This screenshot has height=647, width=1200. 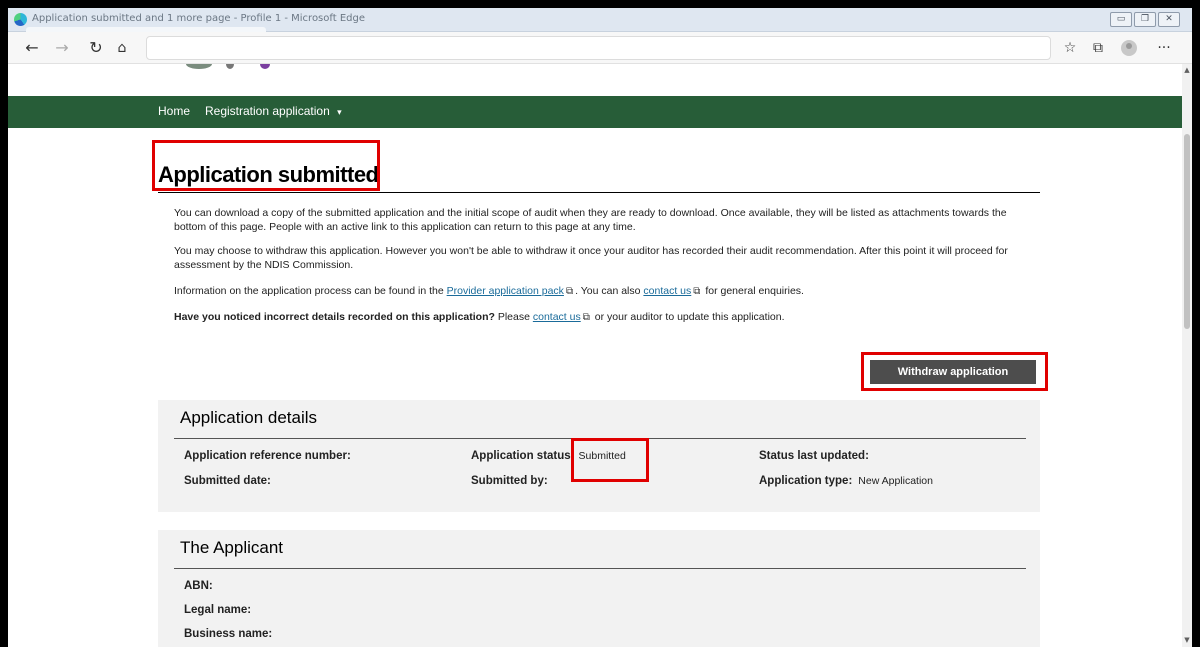 I want to click on scrollbar-thumb, so click(x=1187, y=231).